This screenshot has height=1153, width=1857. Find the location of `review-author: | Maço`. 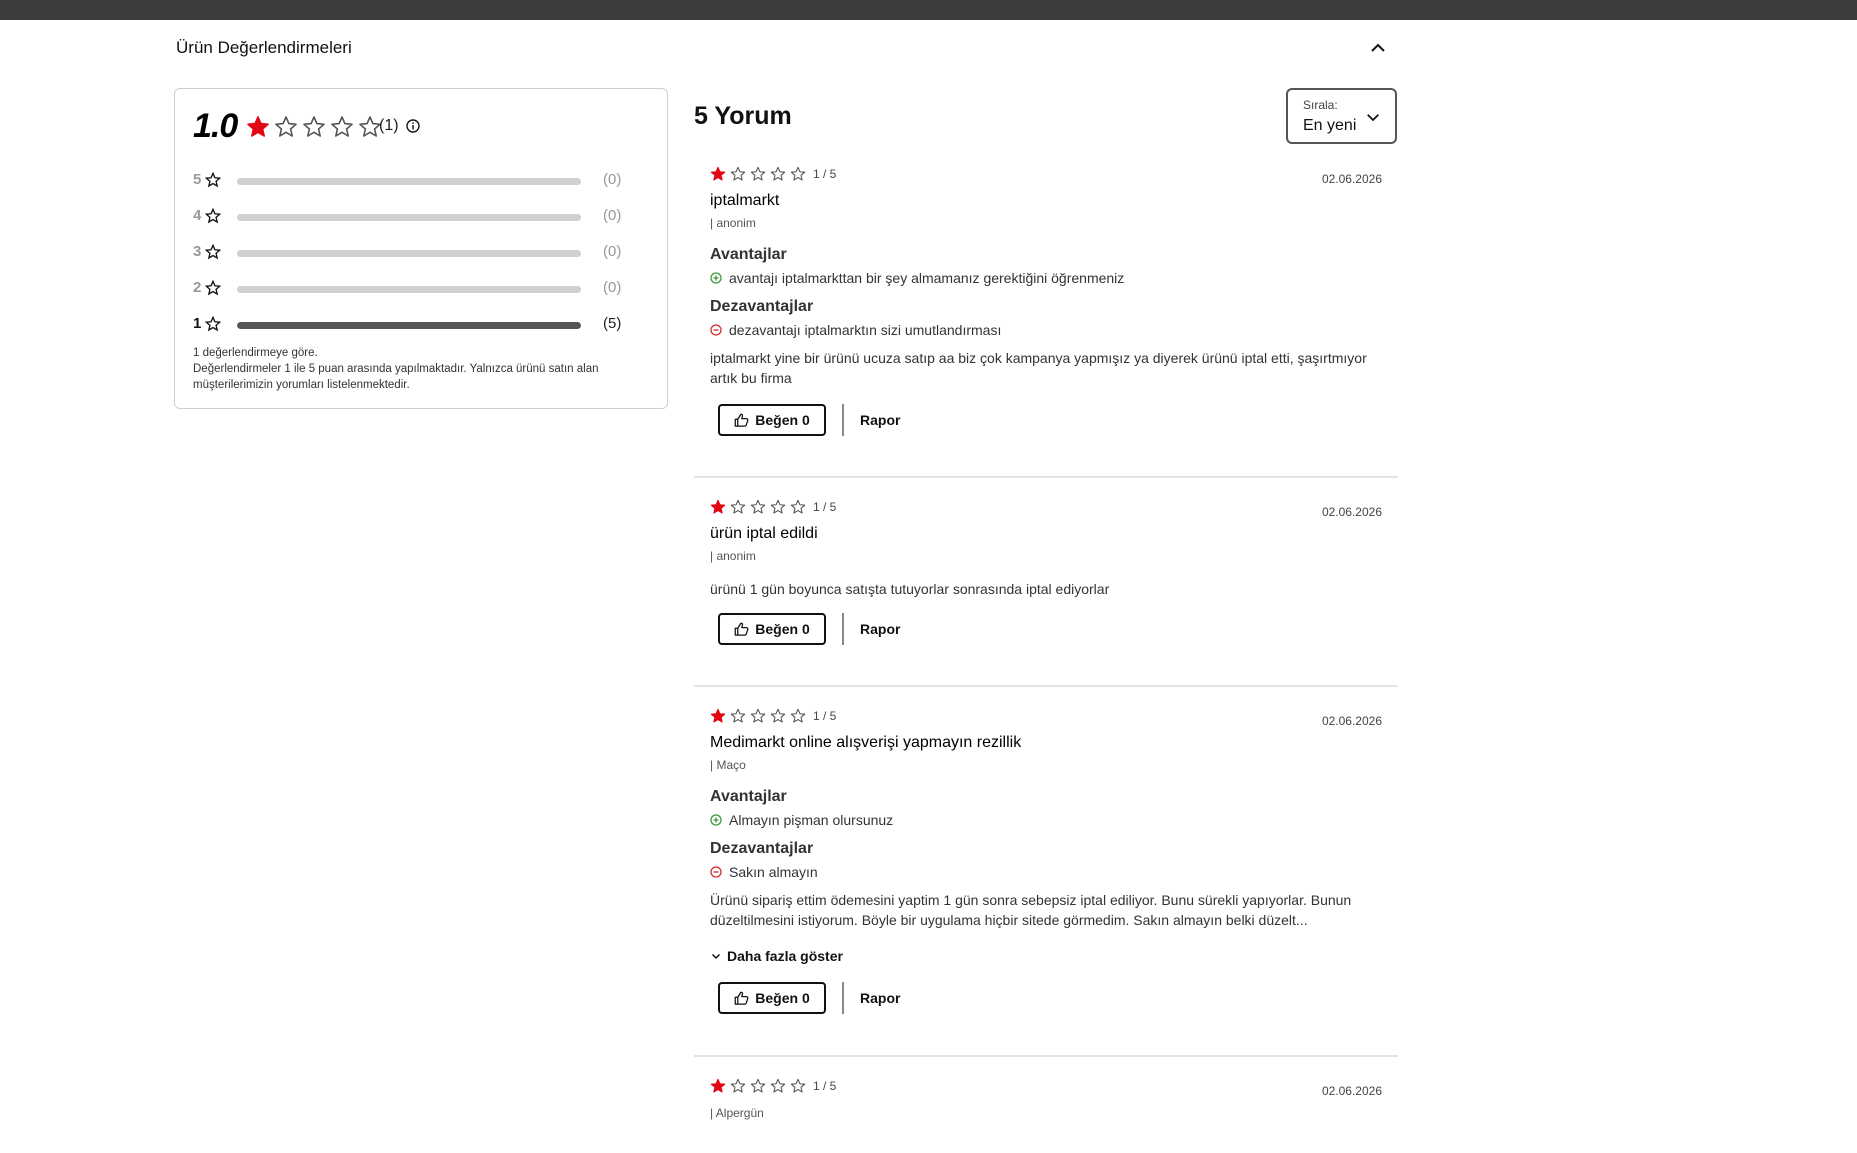

review-author: | Maço is located at coordinates (728, 765).